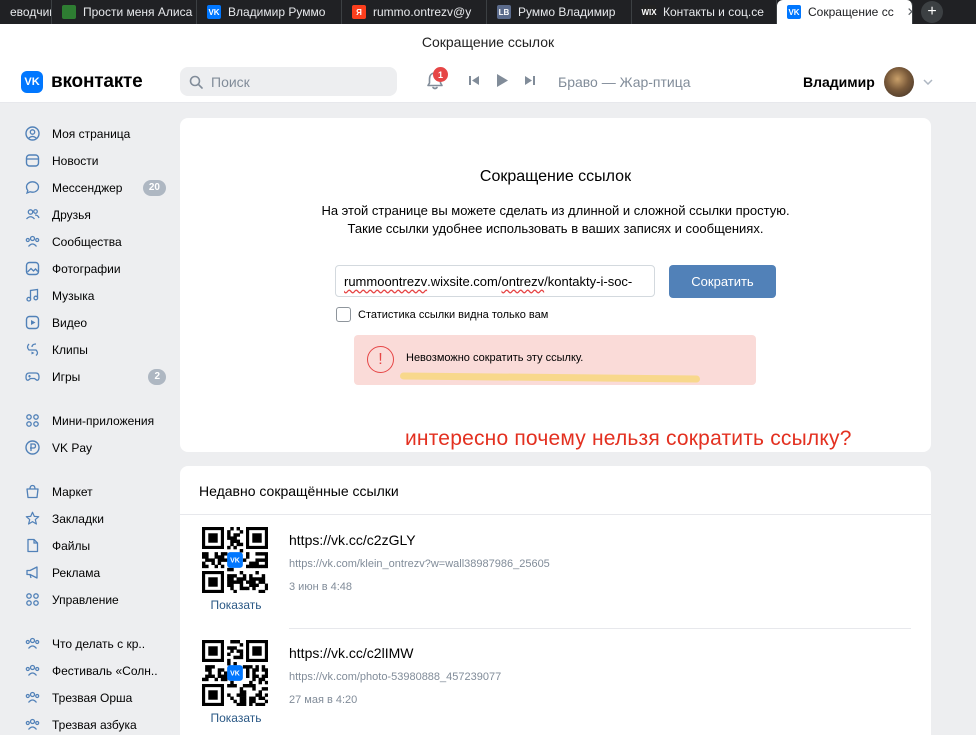 The width and height of the screenshot is (976, 735). What do you see at coordinates (323, 700) in the screenshot?
I see `link-date: 27 мая в 4:20` at bounding box center [323, 700].